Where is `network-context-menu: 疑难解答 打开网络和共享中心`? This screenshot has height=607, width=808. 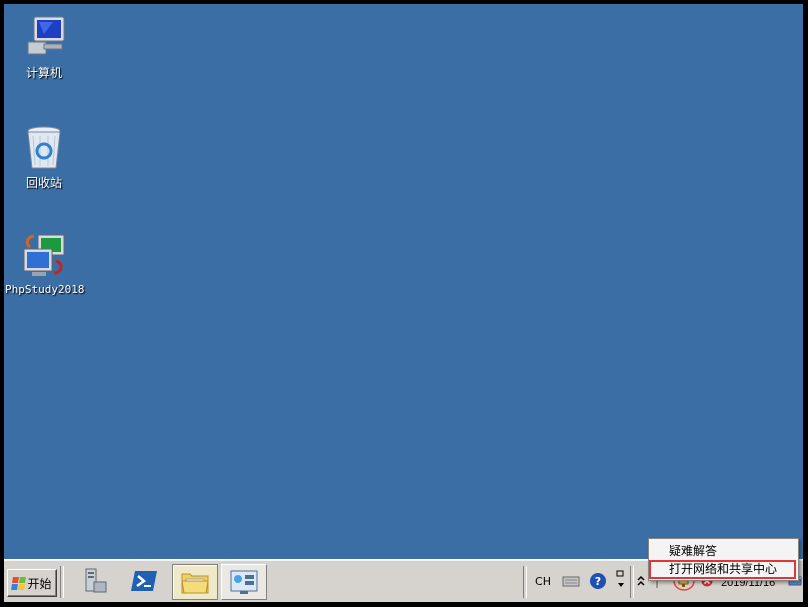 network-context-menu: 疑难解答 打开网络和共享中心 is located at coordinates (723, 559).